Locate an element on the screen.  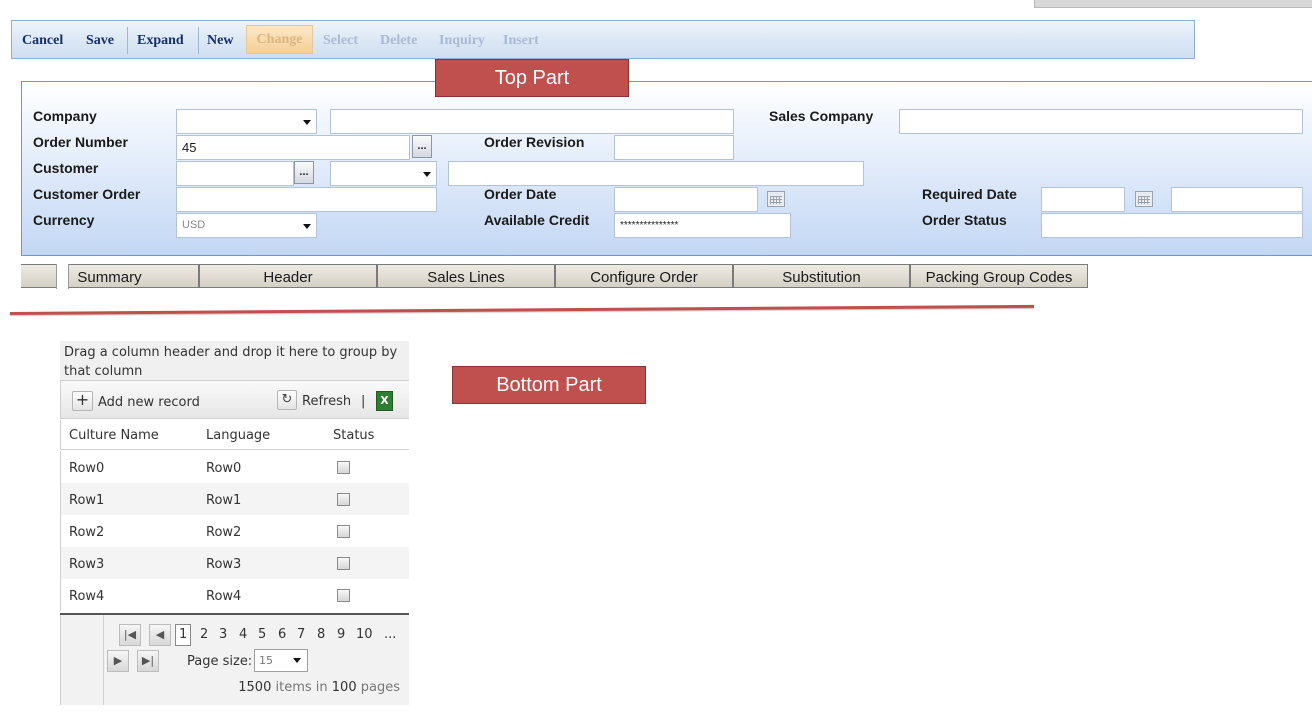
previous-page-icon: ◀ is located at coordinates (160, 635).